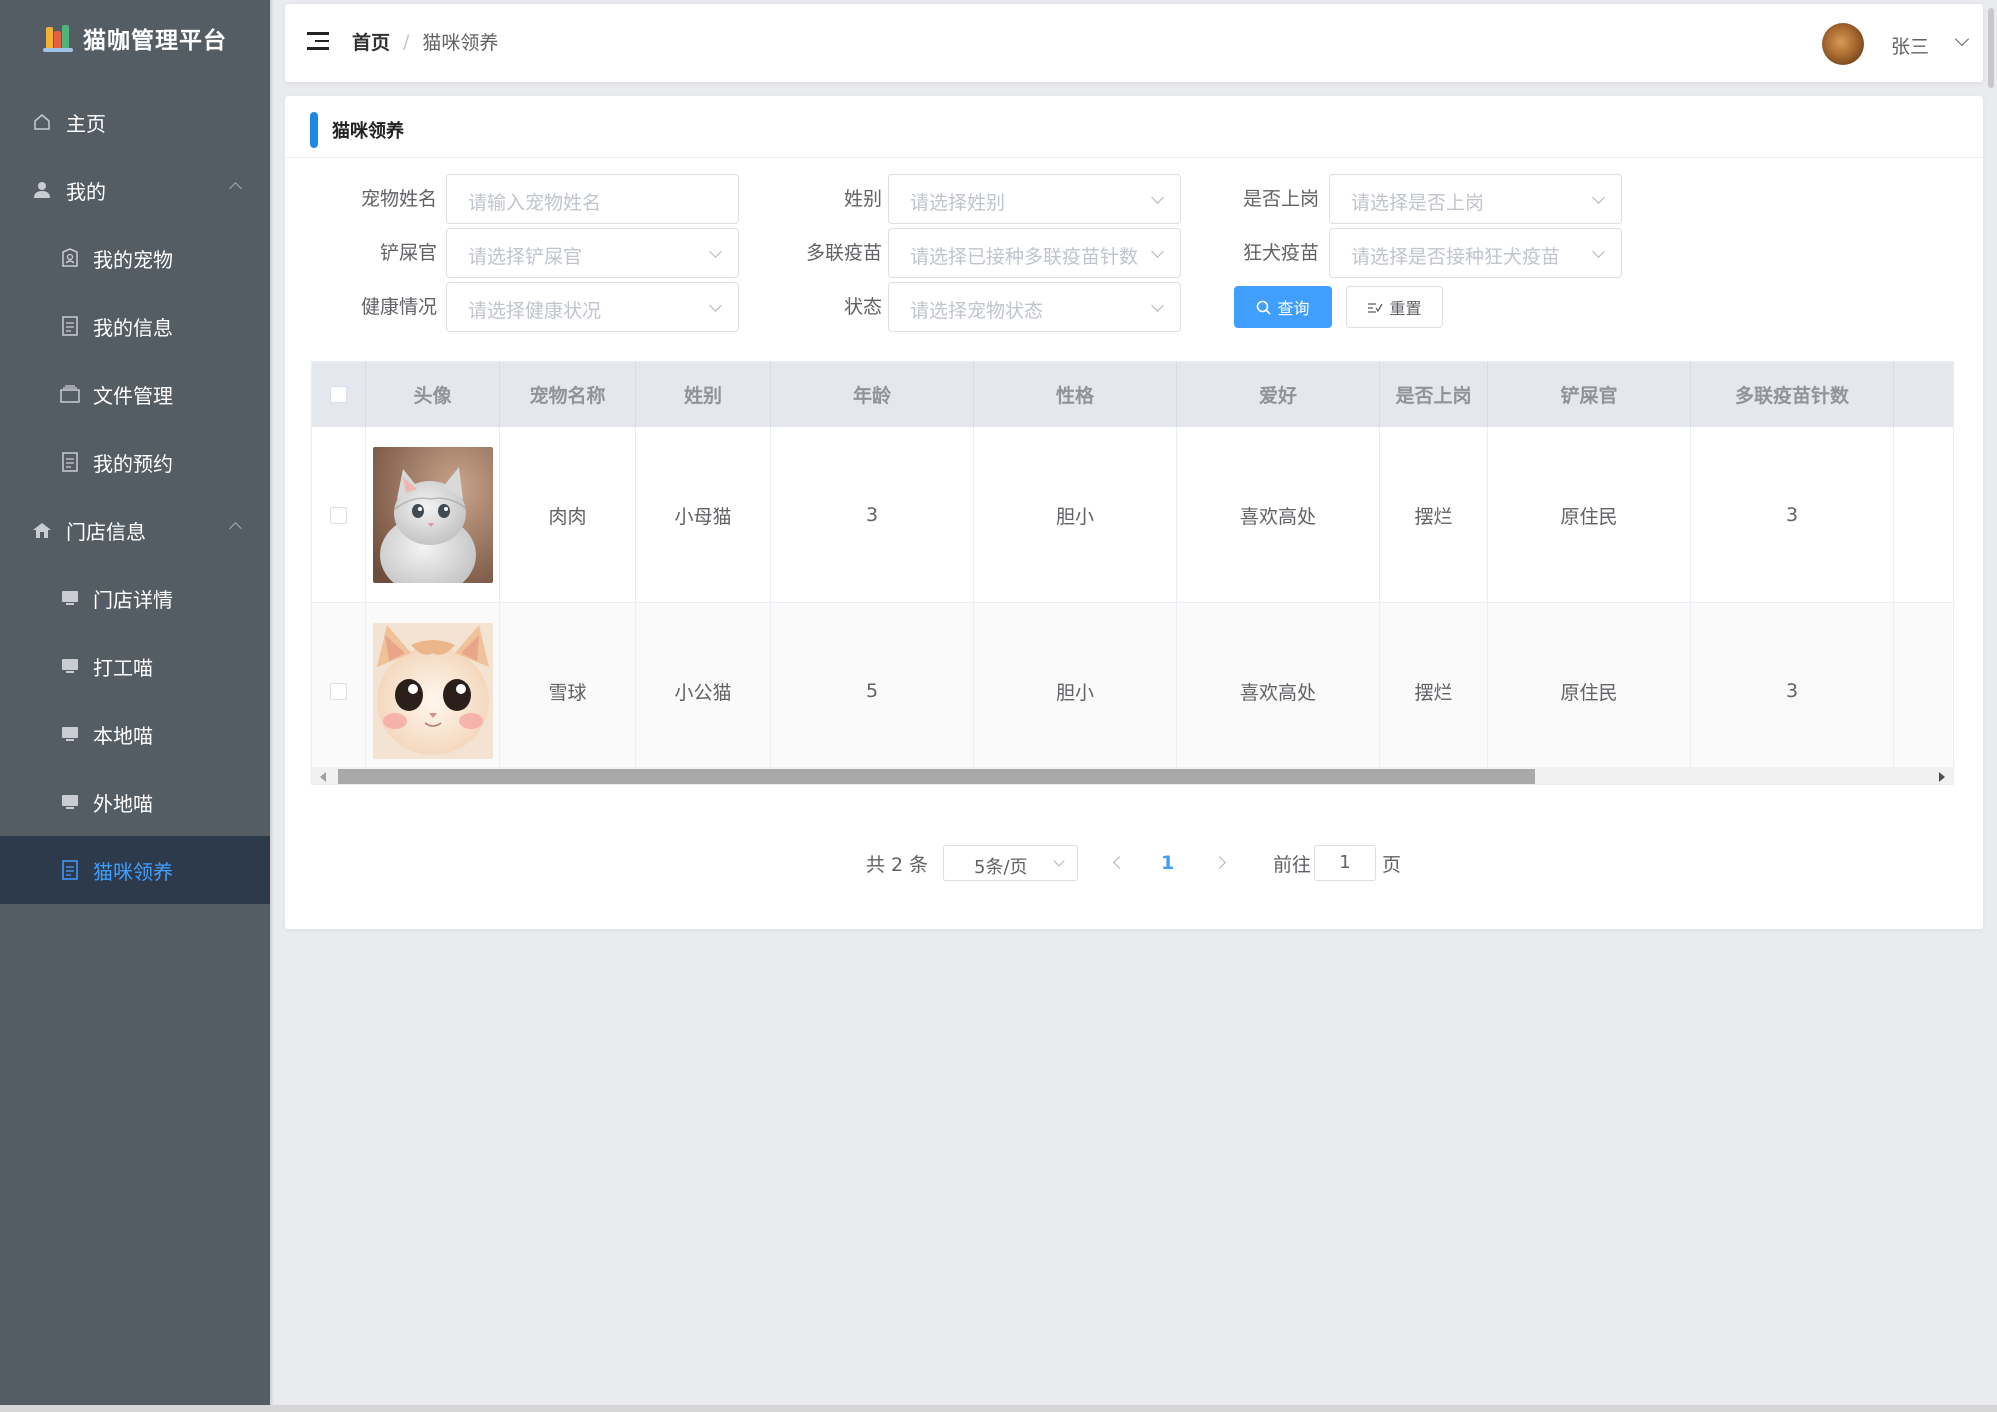 Image resolution: width=1997 pixels, height=1412 pixels. What do you see at coordinates (86, 123) in the screenshot?
I see `sidebar-item-label: 主页` at bounding box center [86, 123].